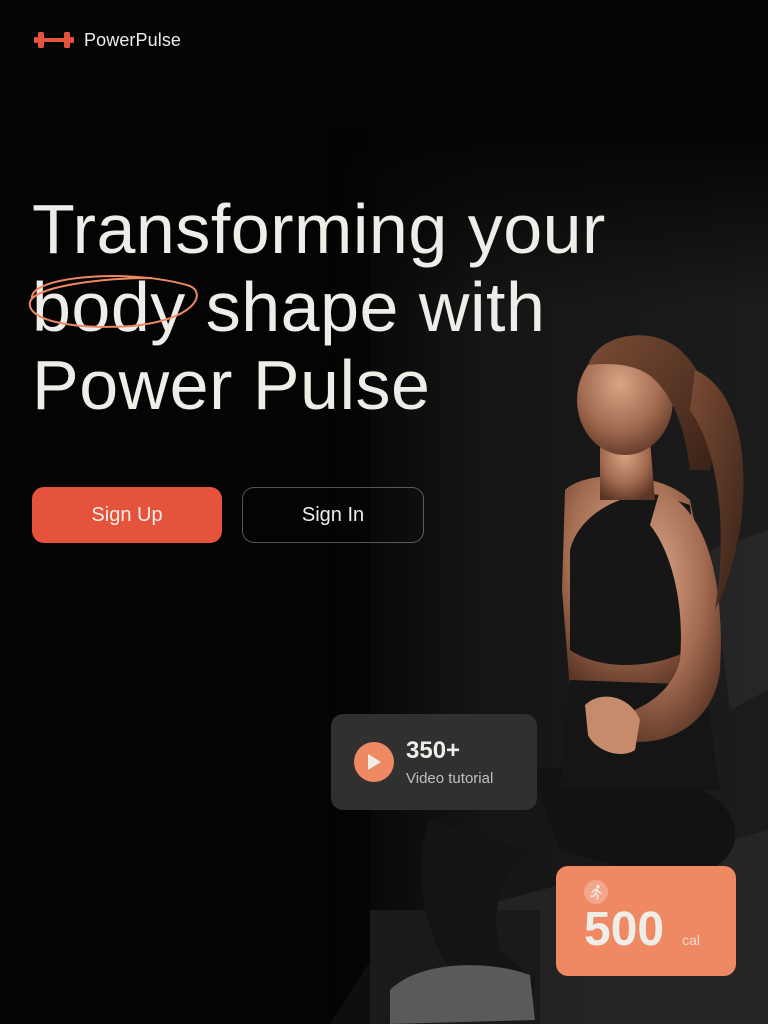  What do you see at coordinates (333, 515) in the screenshot?
I see `sign-in-button: Sign In` at bounding box center [333, 515].